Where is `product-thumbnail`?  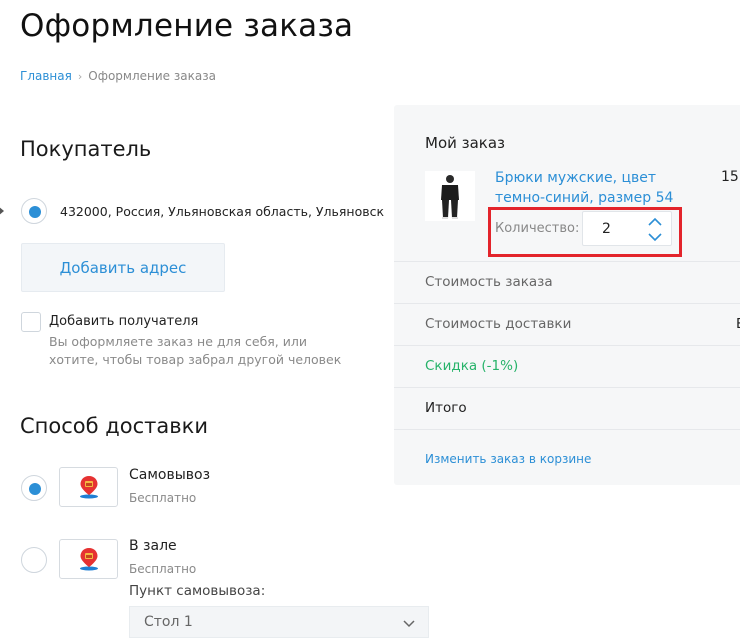
product-thumbnail is located at coordinates (450, 196).